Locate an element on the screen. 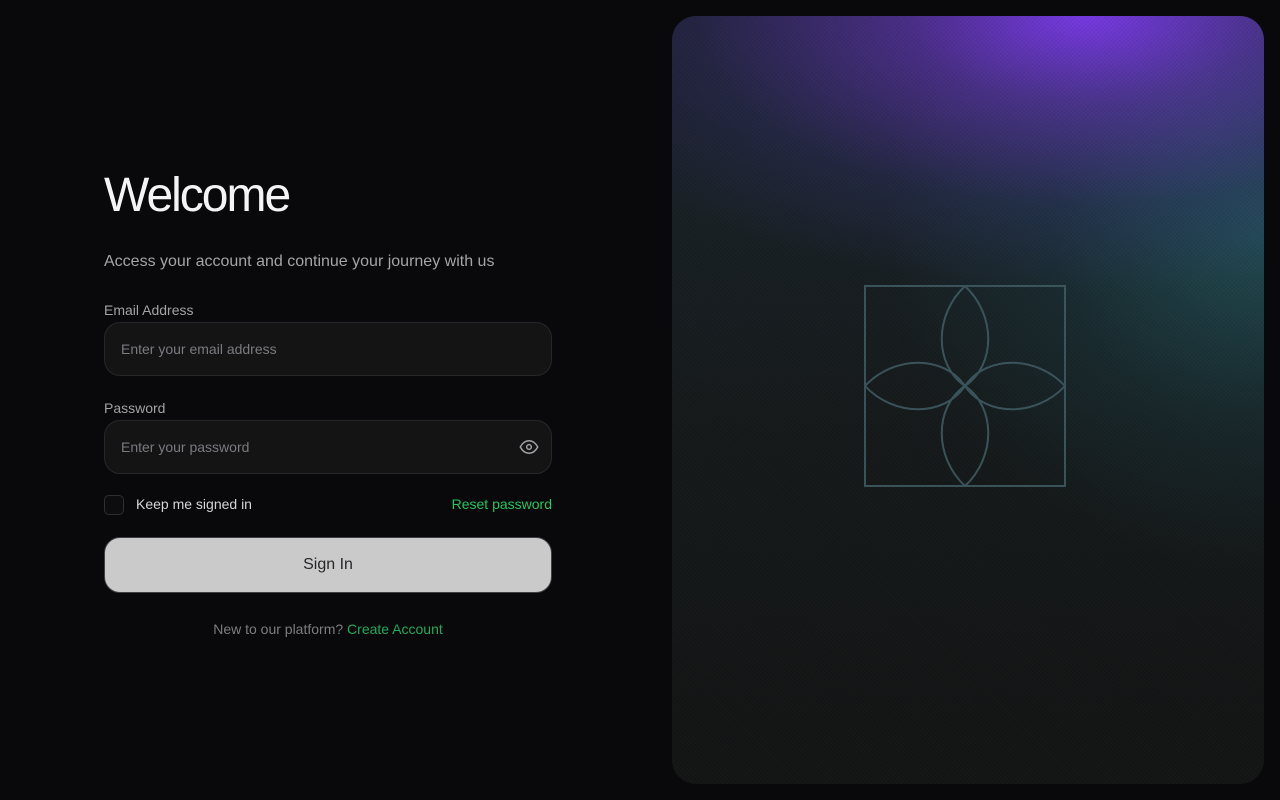  password-field-container is located at coordinates (328, 447).